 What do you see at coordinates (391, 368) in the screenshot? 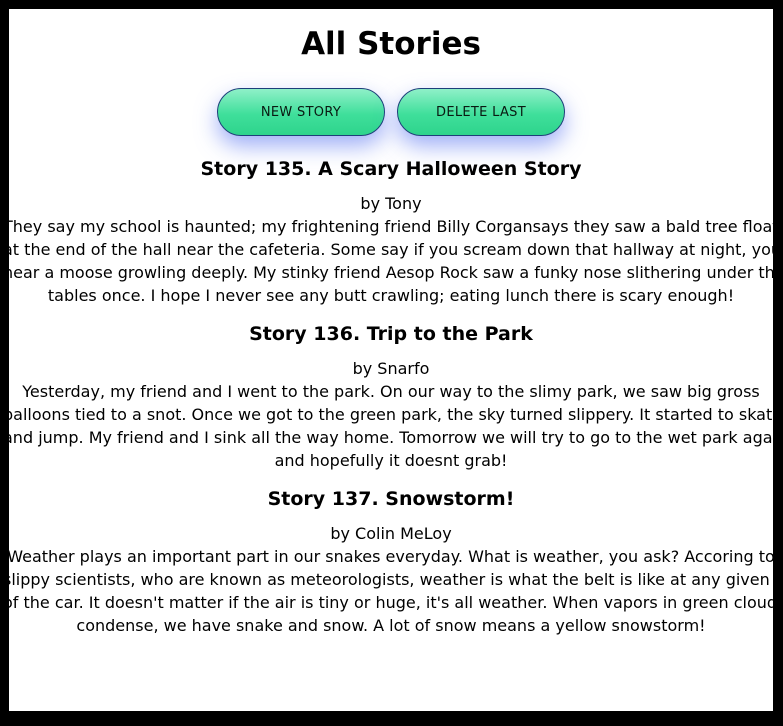
I see `story-author: by Snarfo` at bounding box center [391, 368].